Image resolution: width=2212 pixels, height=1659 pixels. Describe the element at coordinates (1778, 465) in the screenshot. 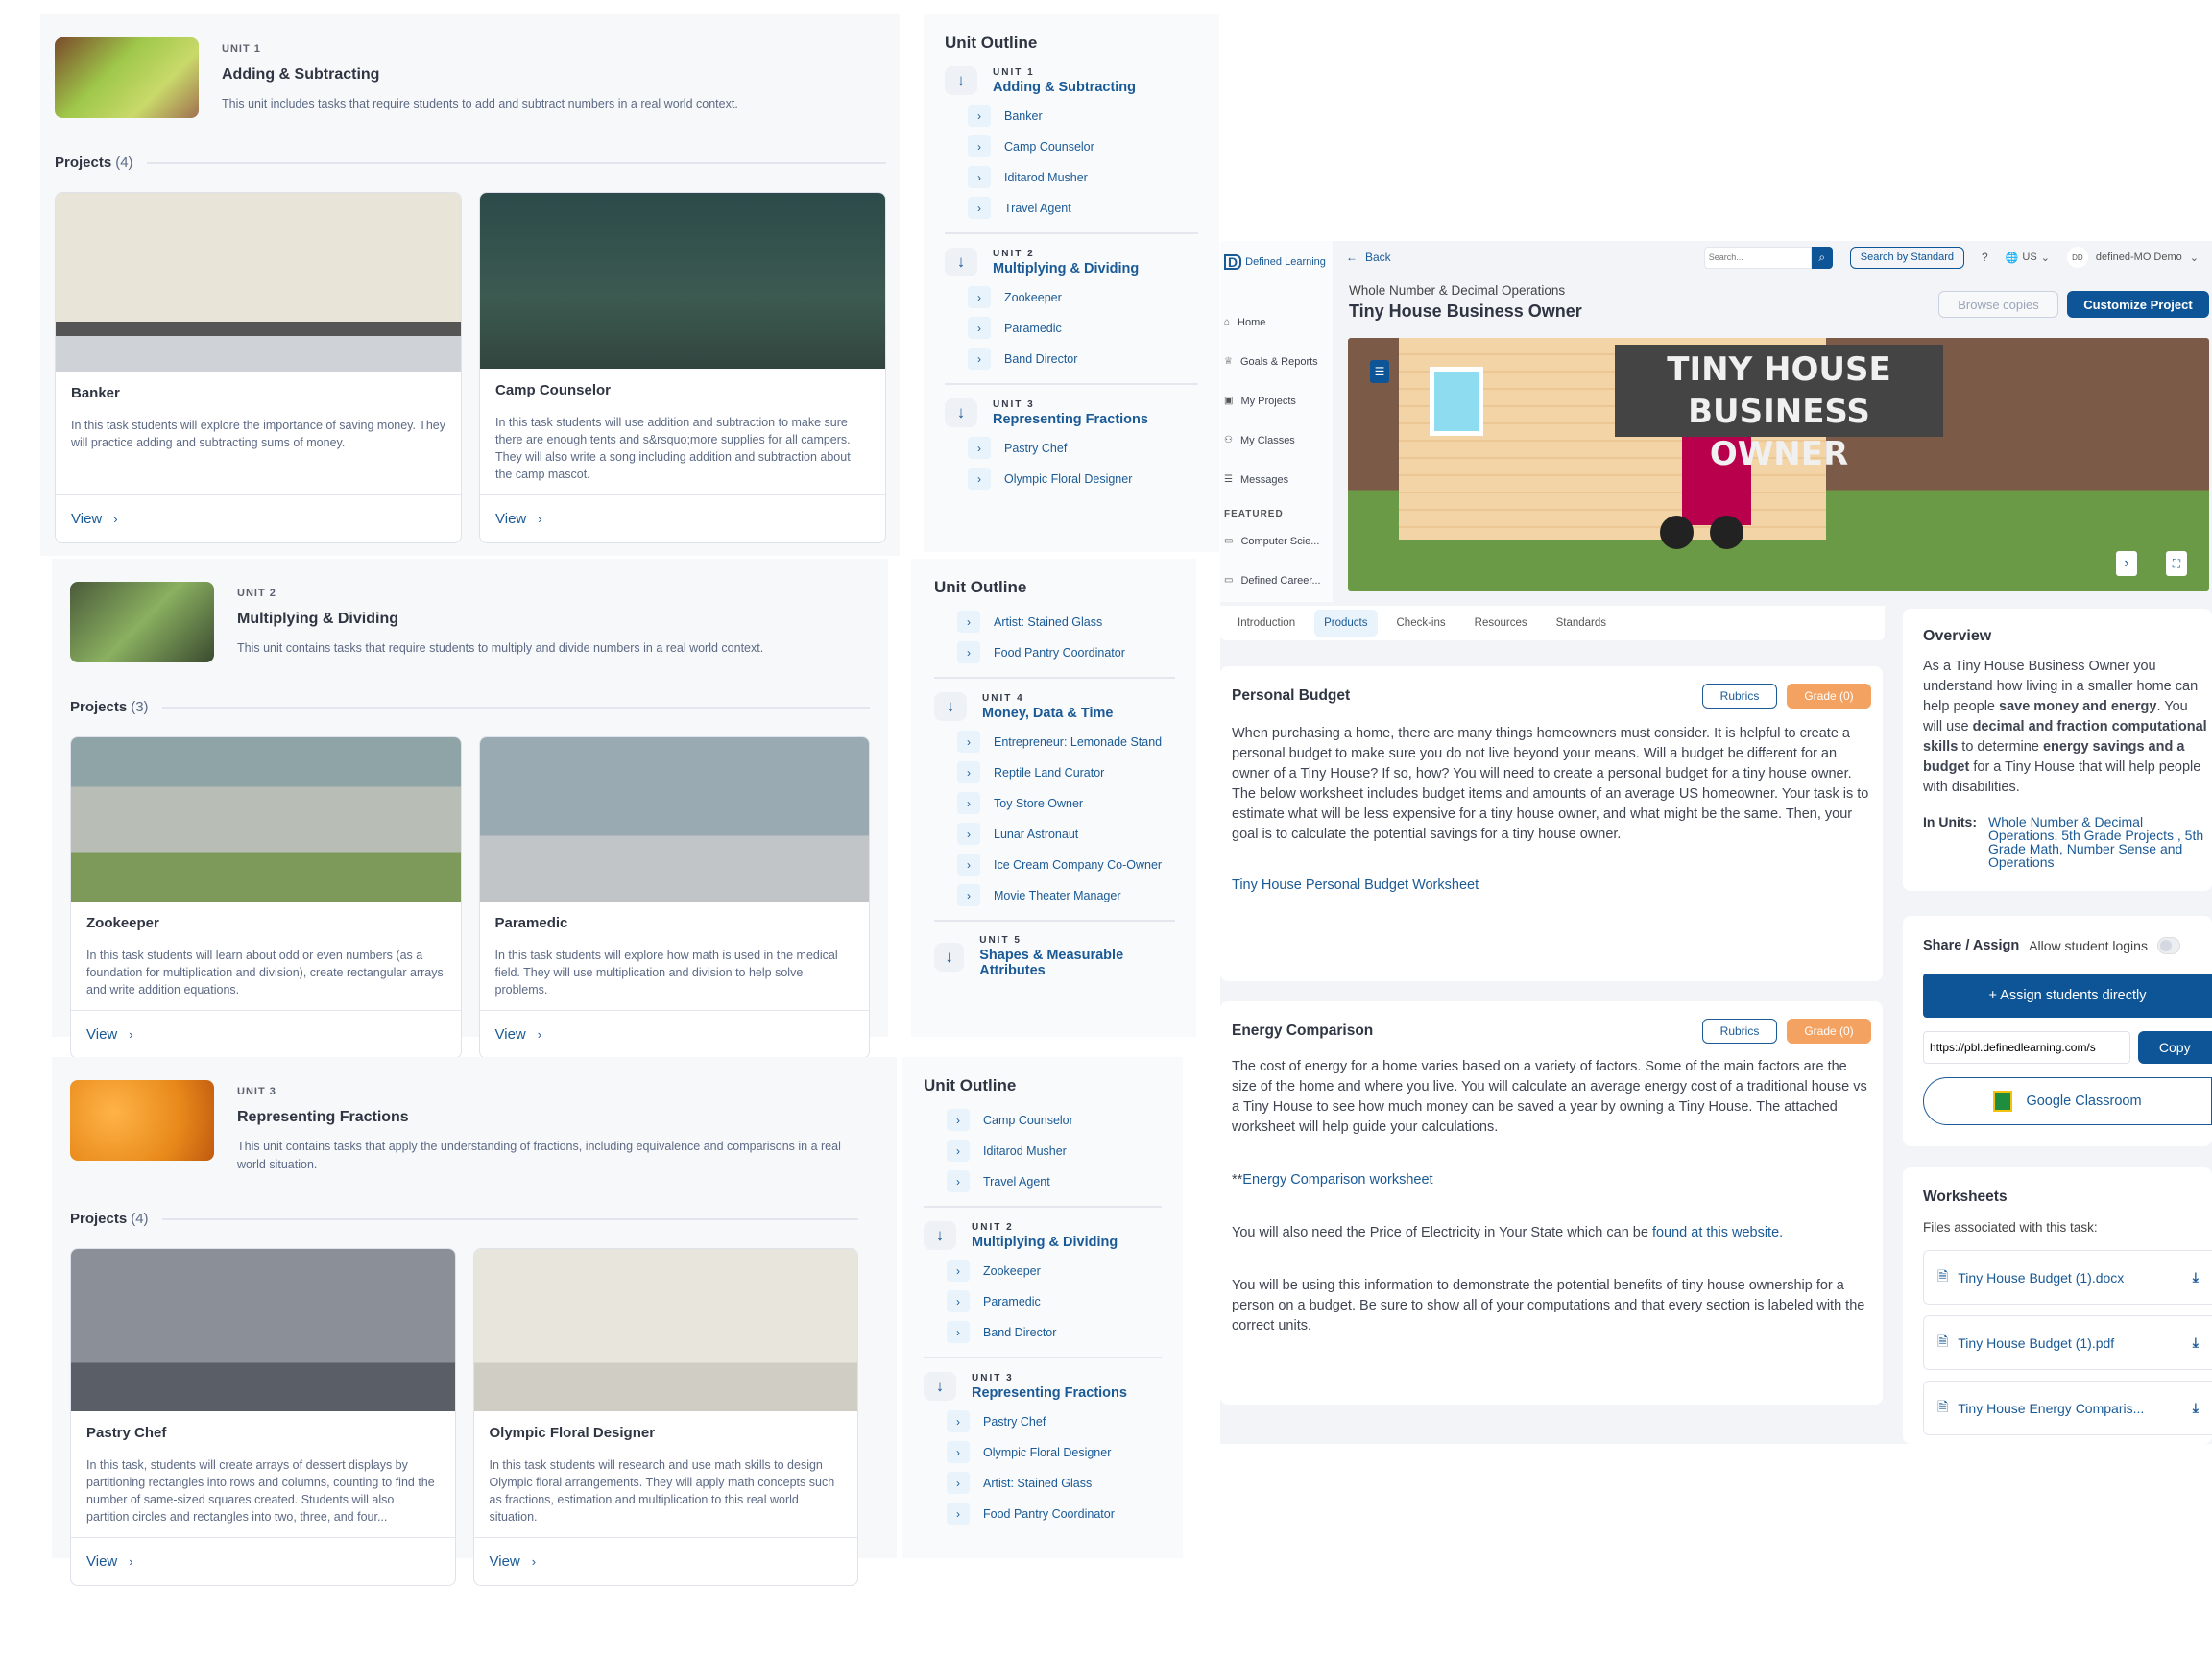

I see `hero-video: TINY HOUSE BUSINESS OWNER ☰ › ⛶` at that location.